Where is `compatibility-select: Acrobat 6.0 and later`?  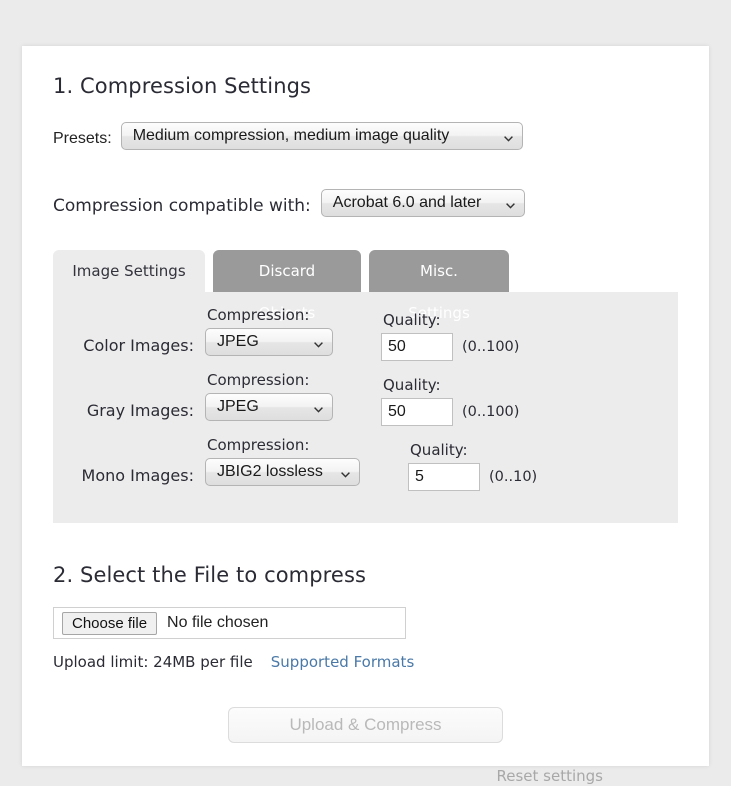
compatibility-select: Acrobat 6.0 and later is located at coordinates (422, 203).